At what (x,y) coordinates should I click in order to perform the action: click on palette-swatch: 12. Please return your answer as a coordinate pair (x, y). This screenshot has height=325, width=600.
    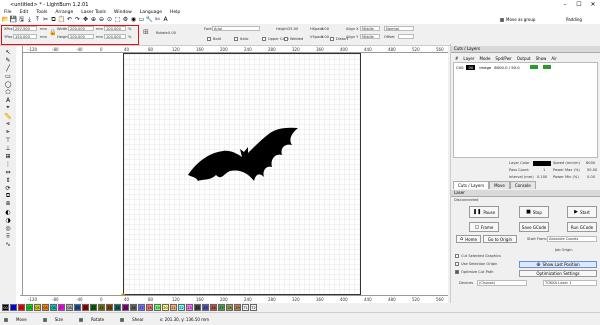
    Looking at the image, I should click on (101, 307).